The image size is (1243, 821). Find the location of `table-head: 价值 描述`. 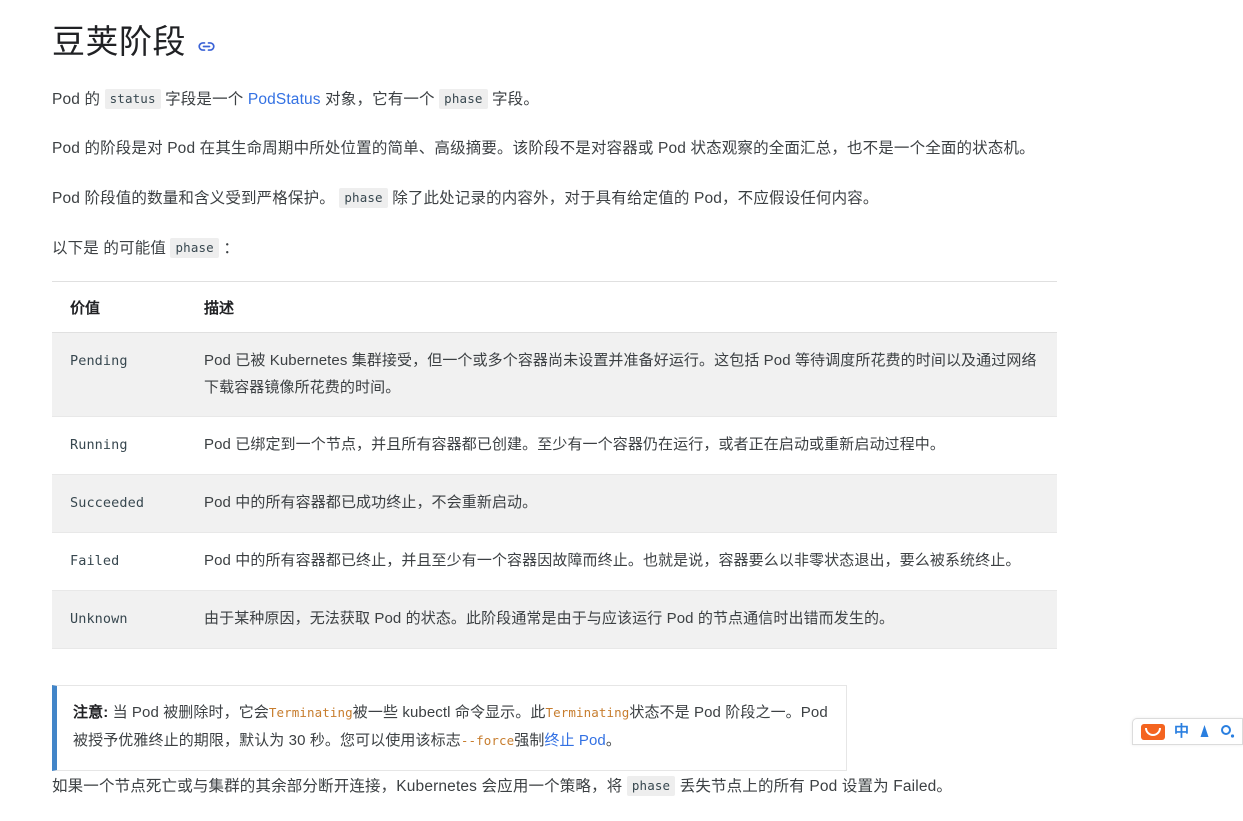

table-head: 价值 描述 is located at coordinates (554, 307).